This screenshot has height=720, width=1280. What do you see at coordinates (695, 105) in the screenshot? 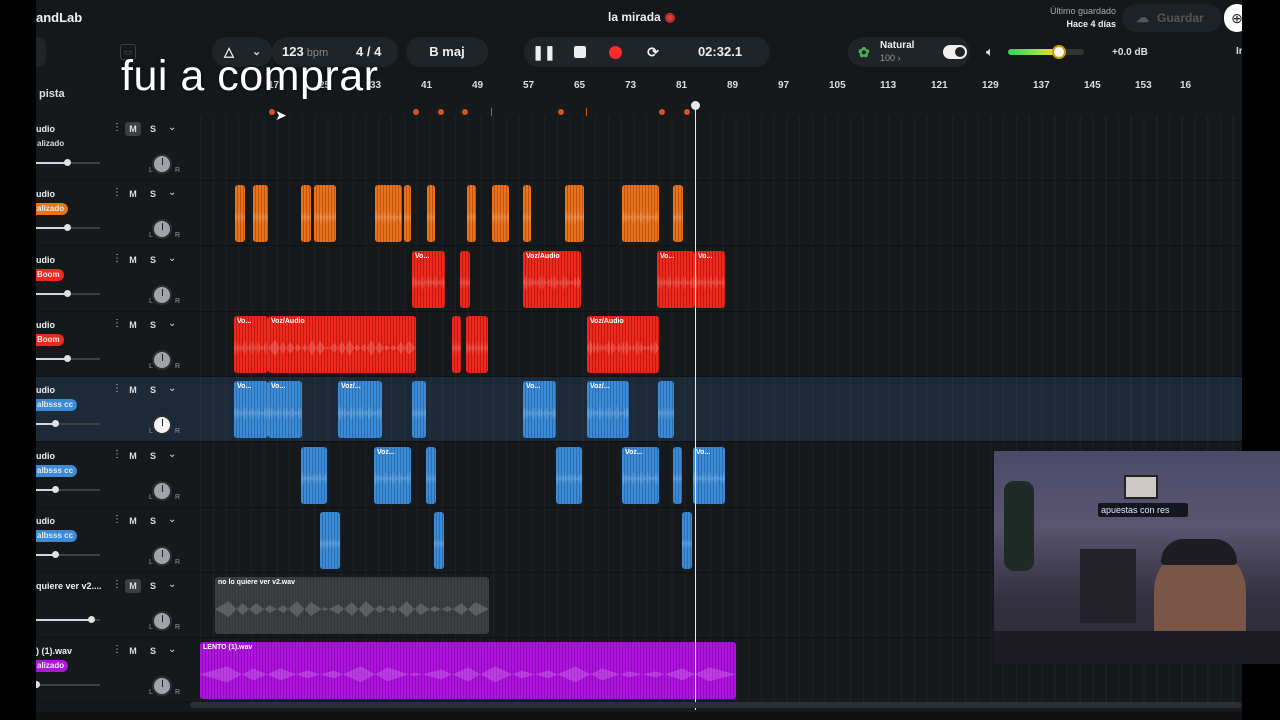
I see `playhead-handle` at bounding box center [695, 105].